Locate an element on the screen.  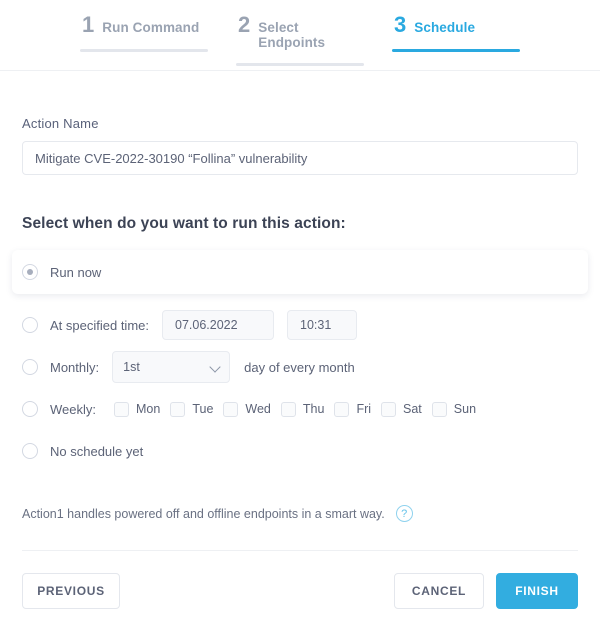
weekday-label: Thu is located at coordinates (313, 409).